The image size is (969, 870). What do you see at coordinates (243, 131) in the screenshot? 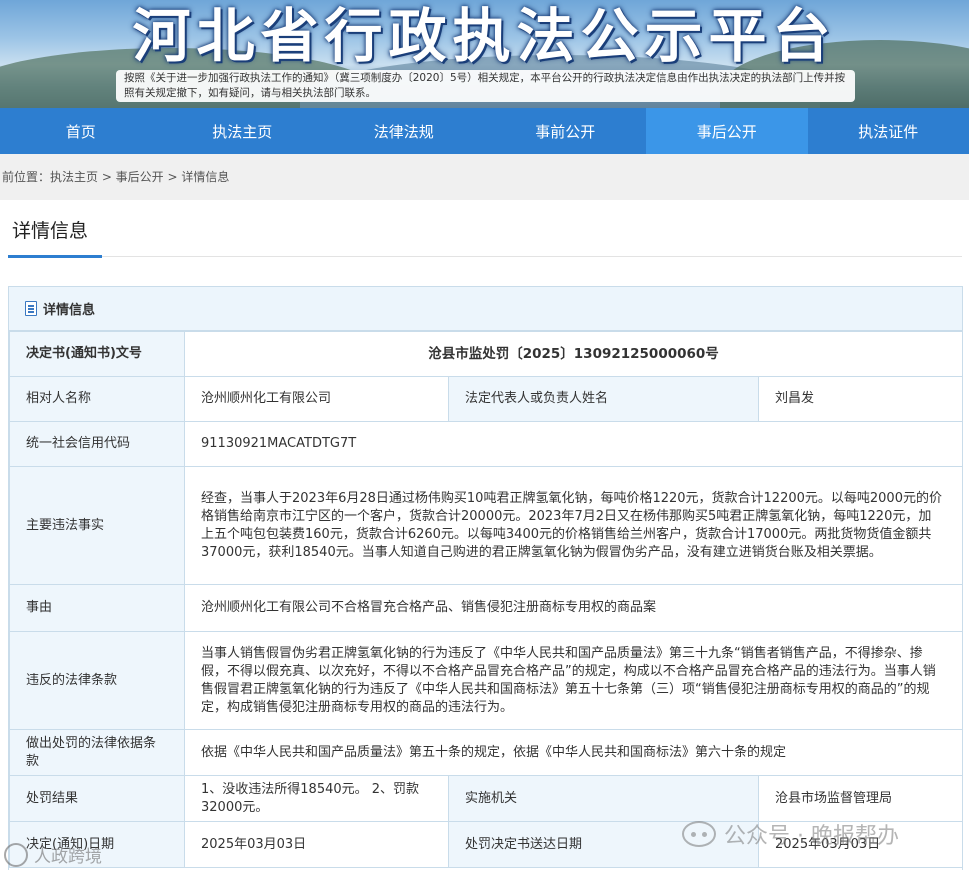
I see `nav-item-enforcement-home: 执法主页` at bounding box center [243, 131].